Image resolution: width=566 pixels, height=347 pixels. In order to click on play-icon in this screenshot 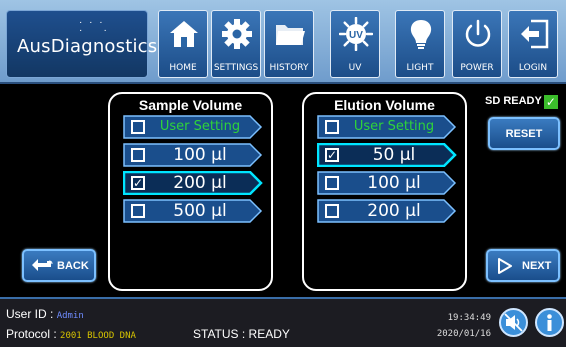, I will do `click(505, 266)`.